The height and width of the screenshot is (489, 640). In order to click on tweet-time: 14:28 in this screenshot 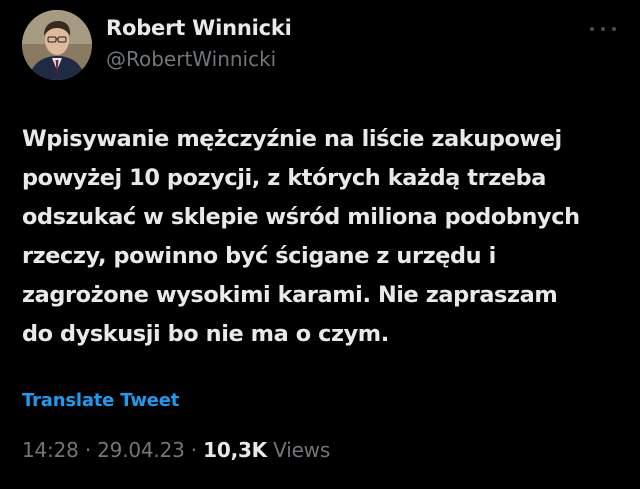, I will do `click(50, 450)`.